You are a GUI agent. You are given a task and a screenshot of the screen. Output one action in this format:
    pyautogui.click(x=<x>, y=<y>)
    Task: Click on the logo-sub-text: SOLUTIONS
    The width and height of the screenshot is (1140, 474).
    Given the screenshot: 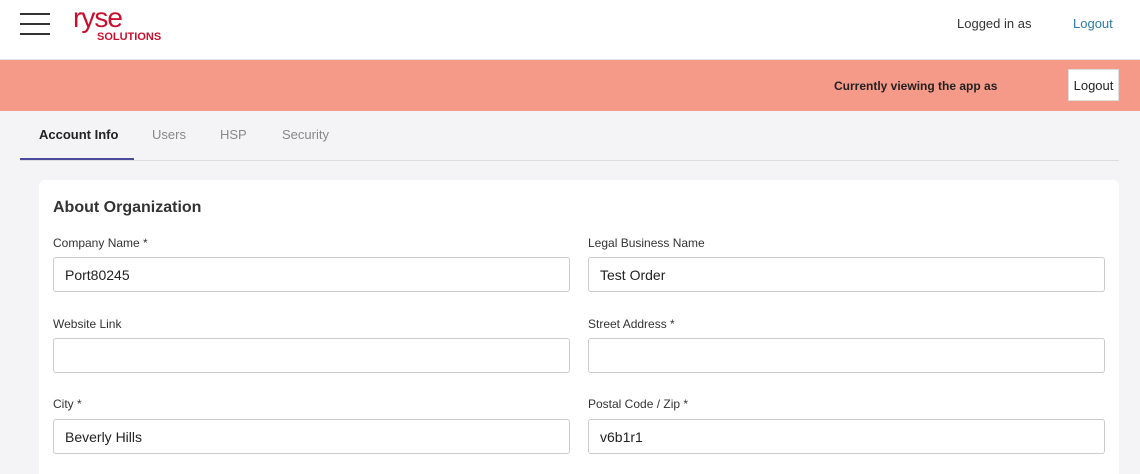 What is the action you would take?
    pyautogui.click(x=129, y=37)
    